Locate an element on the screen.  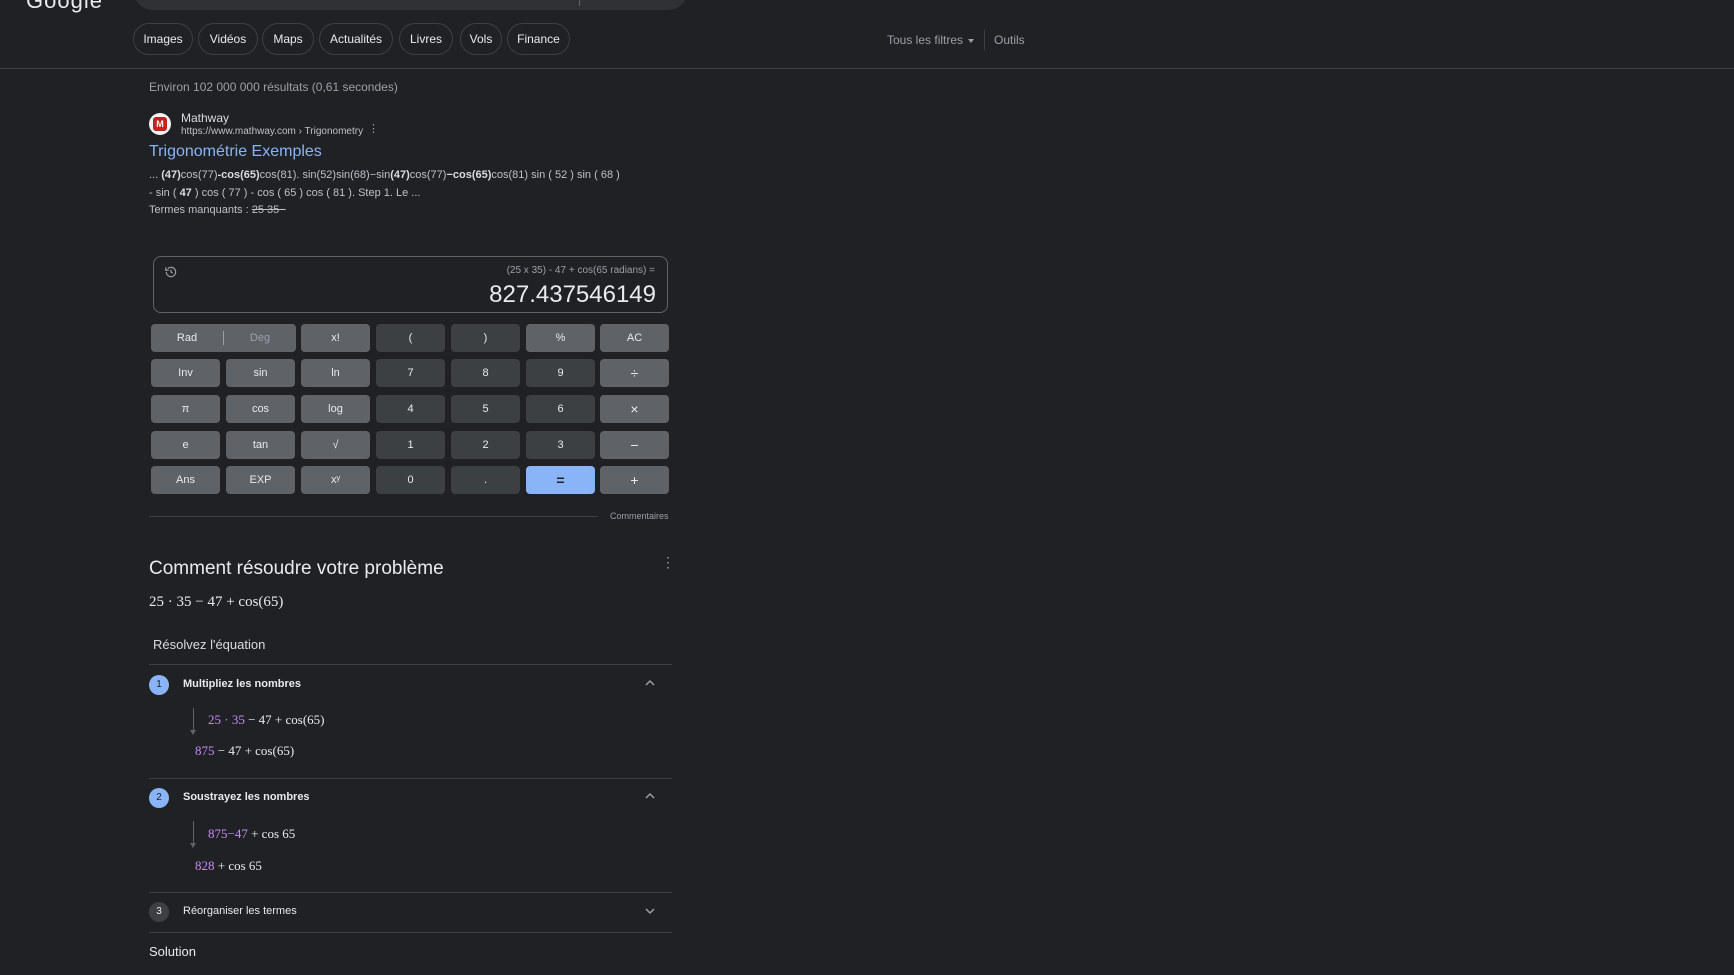
feedback-link: Commentaires is located at coordinates (639, 516).